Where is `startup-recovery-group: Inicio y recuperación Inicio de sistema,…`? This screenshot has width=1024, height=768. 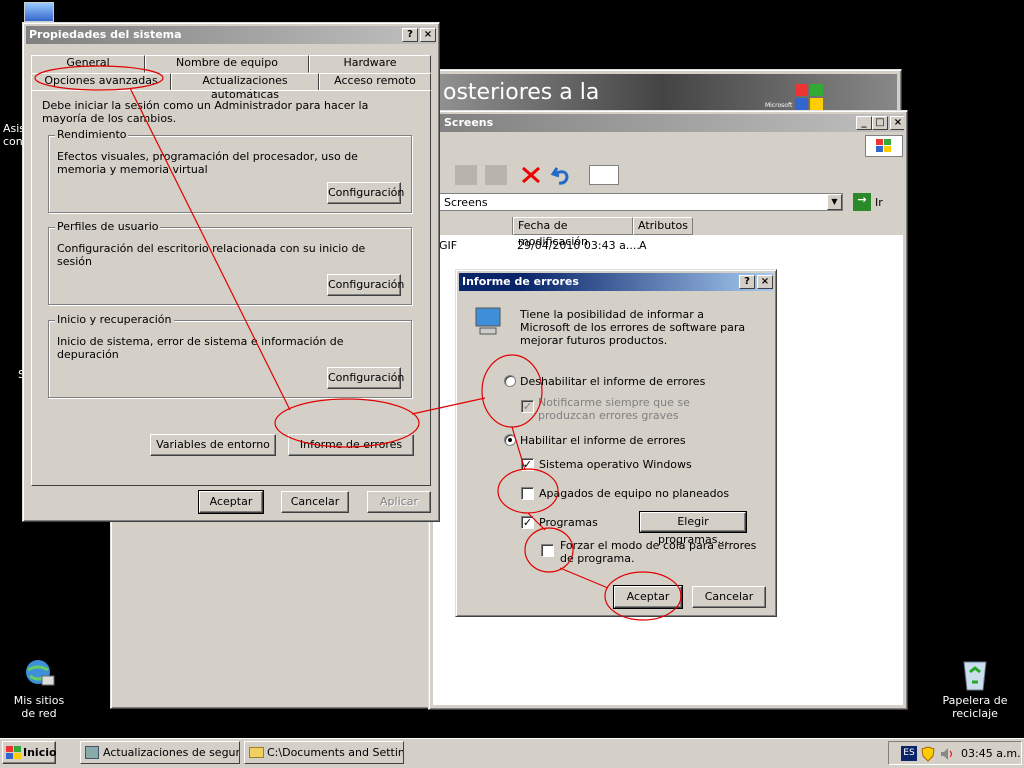 startup-recovery-group: Inicio y recuperación Inicio de sistema,… is located at coordinates (230, 355).